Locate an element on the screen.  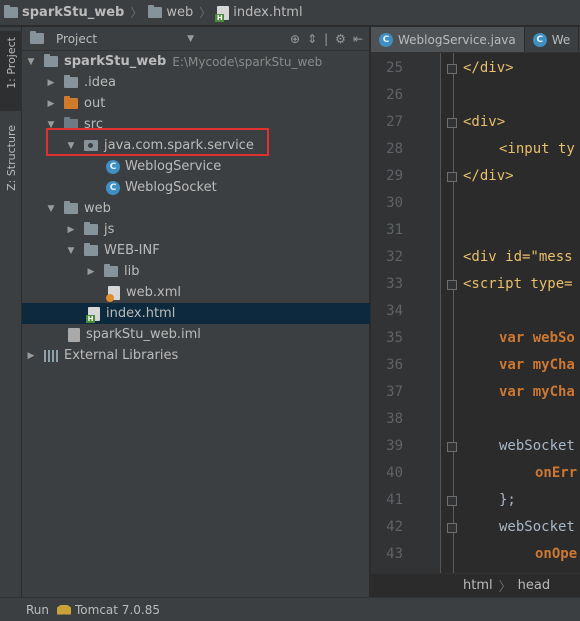
project-folder-icon is located at coordinates (51, 60).